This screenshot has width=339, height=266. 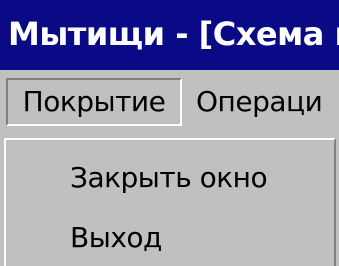 What do you see at coordinates (116, 238) in the screenshot?
I see `menu-item-exit: Выход` at bounding box center [116, 238].